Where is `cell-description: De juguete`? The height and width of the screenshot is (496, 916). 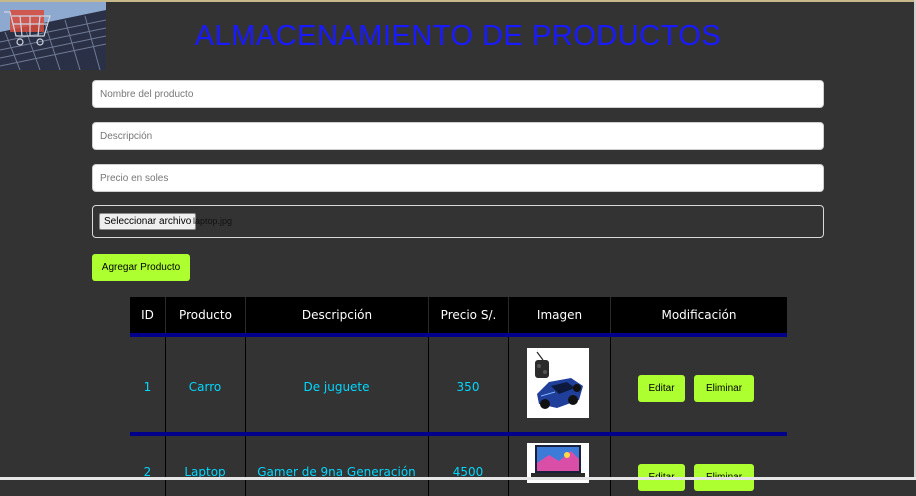 cell-description: De juguete is located at coordinates (336, 384).